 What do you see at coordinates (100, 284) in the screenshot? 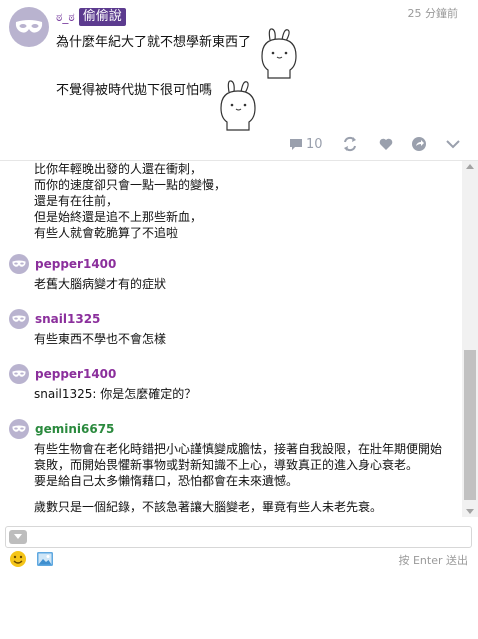
I see `message-text: 老舊大腦病變才有的症狀` at bounding box center [100, 284].